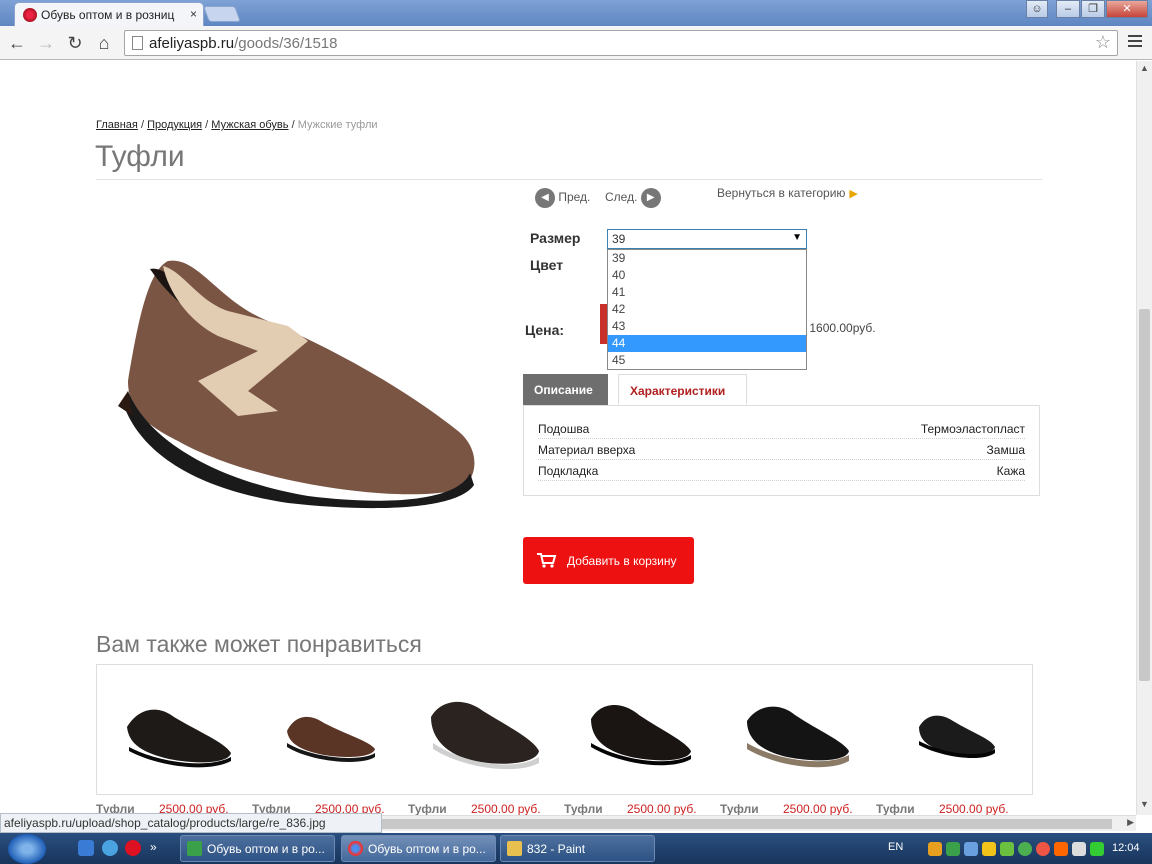 This screenshot has height=864, width=1152. Describe the element at coordinates (707, 239) in the screenshot. I see `size-select: 39 ▼` at that location.